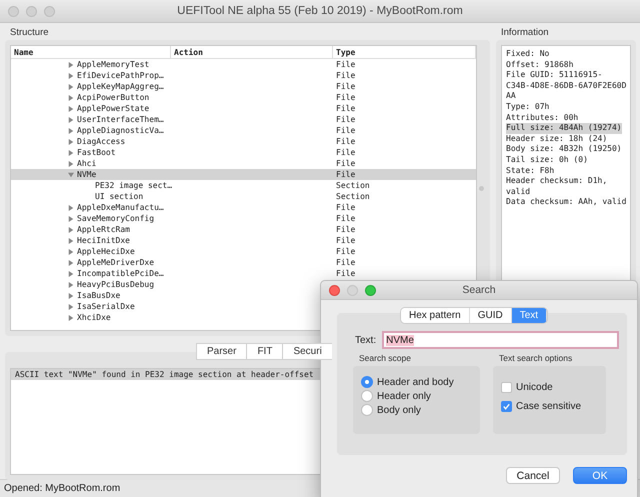 The image size is (640, 497). Describe the element at coordinates (547, 160) in the screenshot. I see `info-line: Tail size: 0h (0)` at that location.